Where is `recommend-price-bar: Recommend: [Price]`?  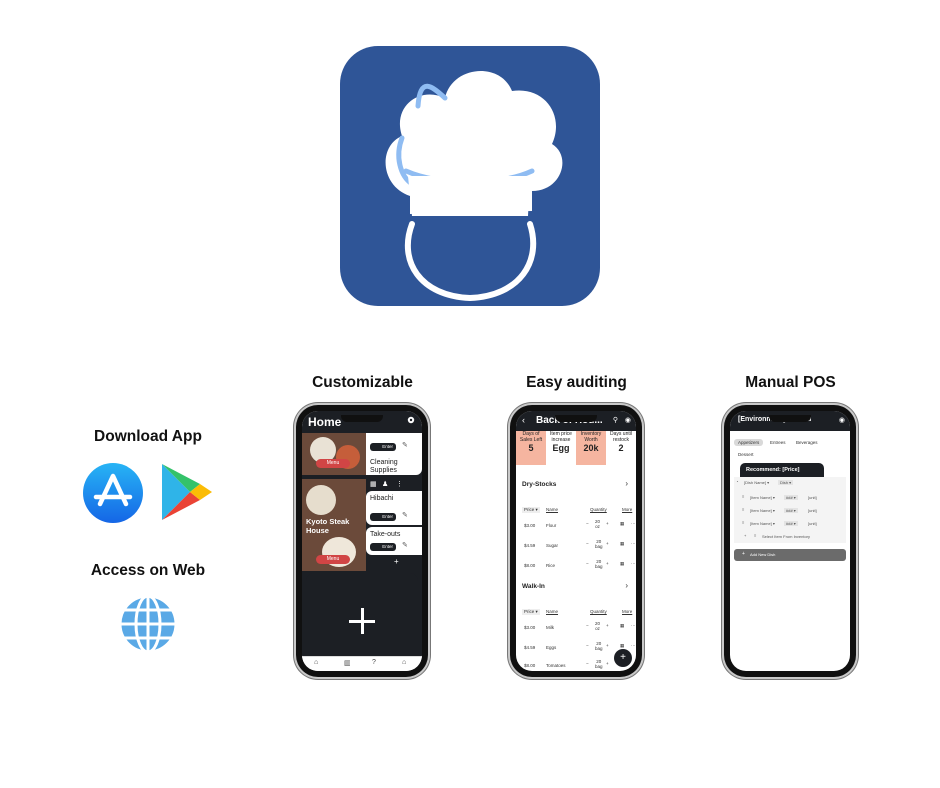 recommend-price-bar: Recommend: [Price] is located at coordinates (782, 470).